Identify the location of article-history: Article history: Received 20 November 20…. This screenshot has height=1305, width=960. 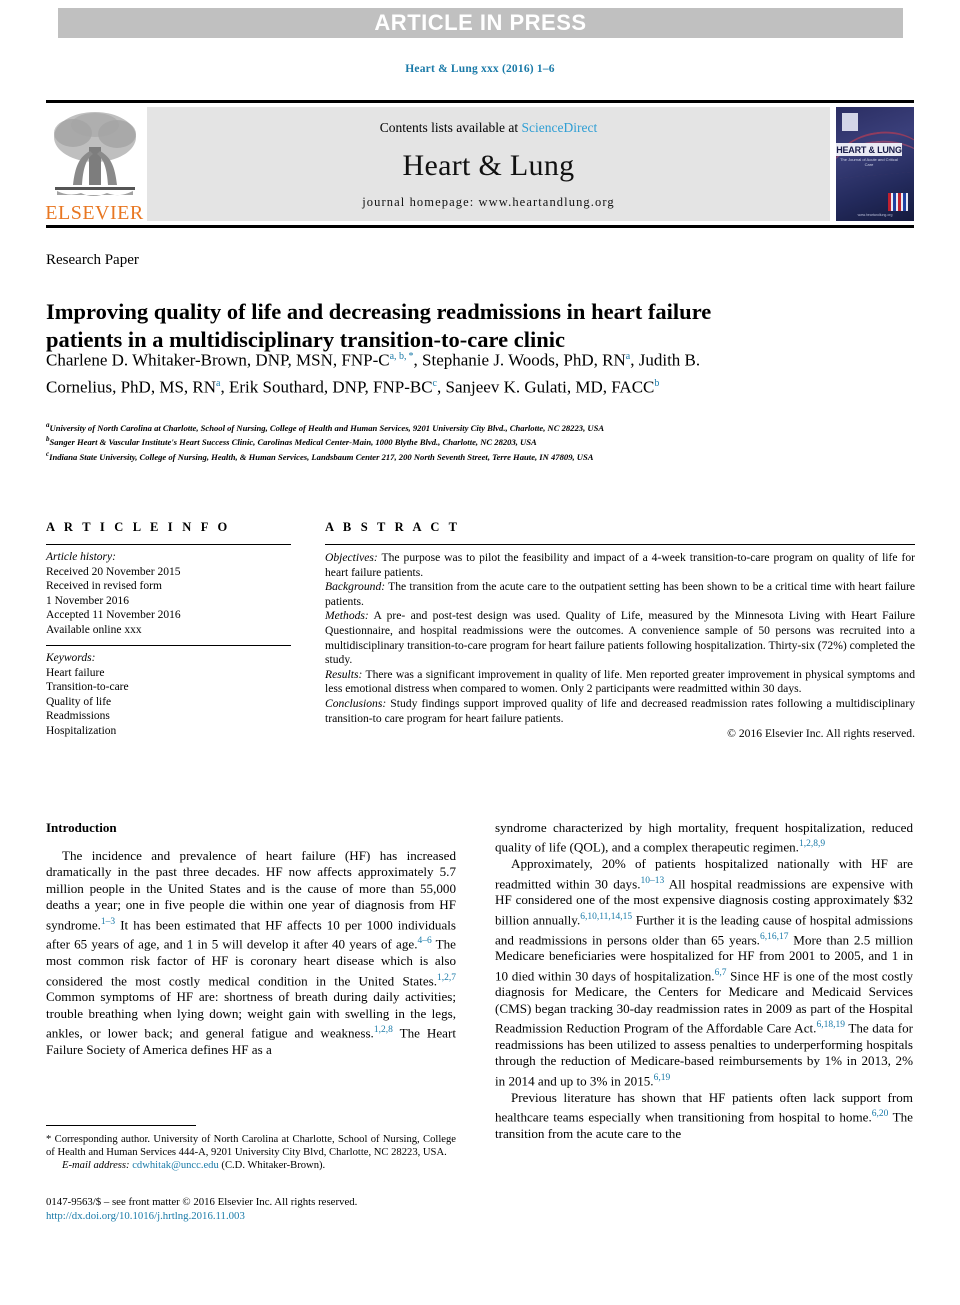
(168, 595).